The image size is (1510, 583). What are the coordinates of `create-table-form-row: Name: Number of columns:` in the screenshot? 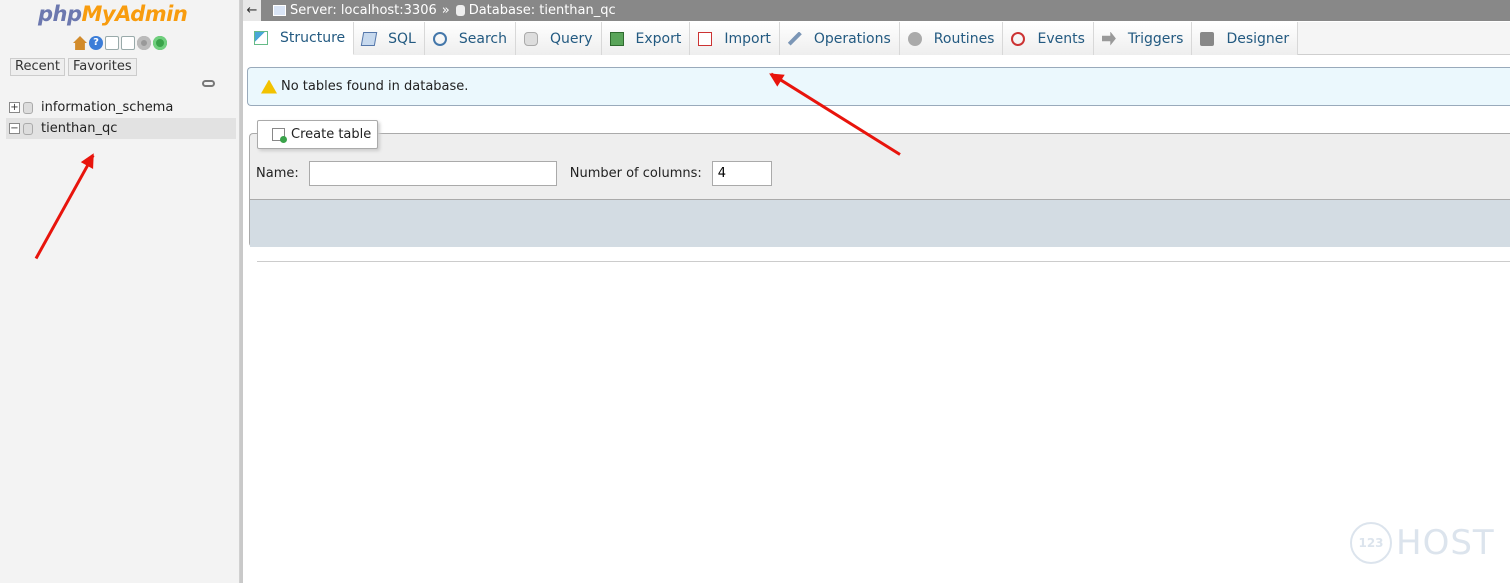 It's located at (514, 173).